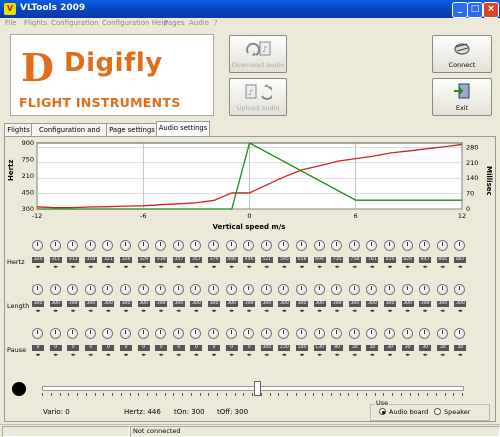  Describe the element at coordinates (462, 97) in the screenshot. I see `exit-button: Exit` at that location.